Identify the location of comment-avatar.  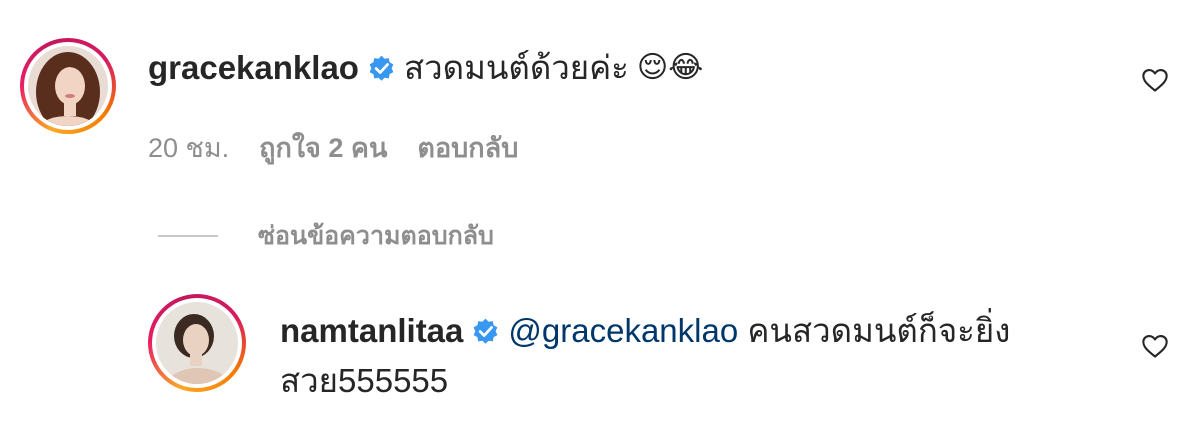
(68, 86).